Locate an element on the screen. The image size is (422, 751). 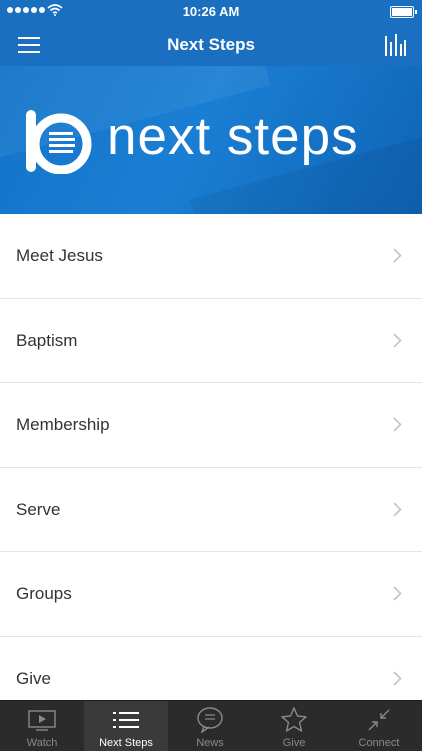
tab-label: Watch is located at coordinates (42, 743).